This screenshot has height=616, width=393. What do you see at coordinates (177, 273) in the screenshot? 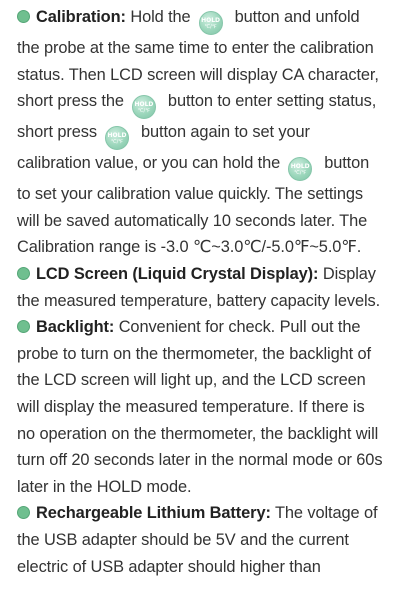
I see `lcd-label: LCD Screen (Liquid Crystal Display):` at bounding box center [177, 273].